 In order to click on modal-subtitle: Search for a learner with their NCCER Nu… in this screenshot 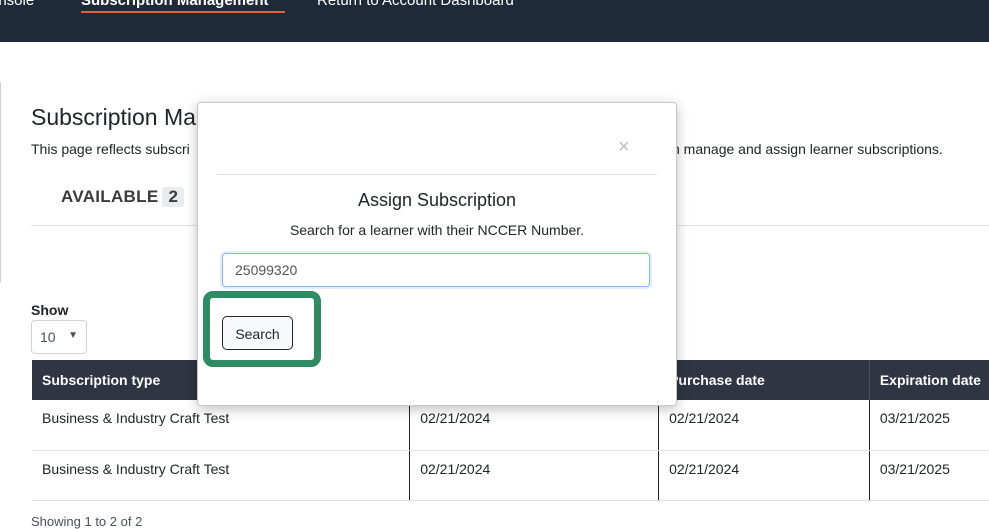, I will do `click(437, 230)`.